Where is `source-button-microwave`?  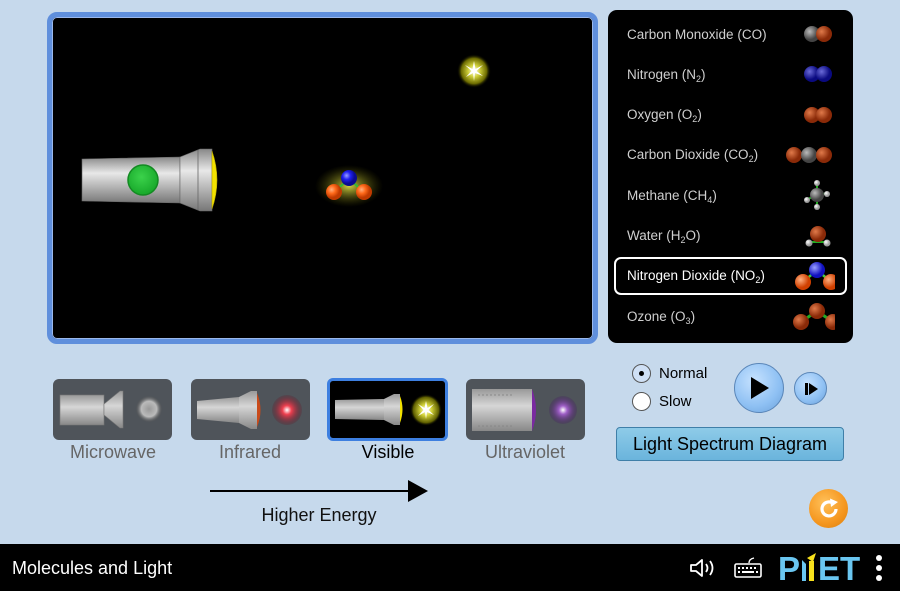
source-button-microwave is located at coordinates (112, 409).